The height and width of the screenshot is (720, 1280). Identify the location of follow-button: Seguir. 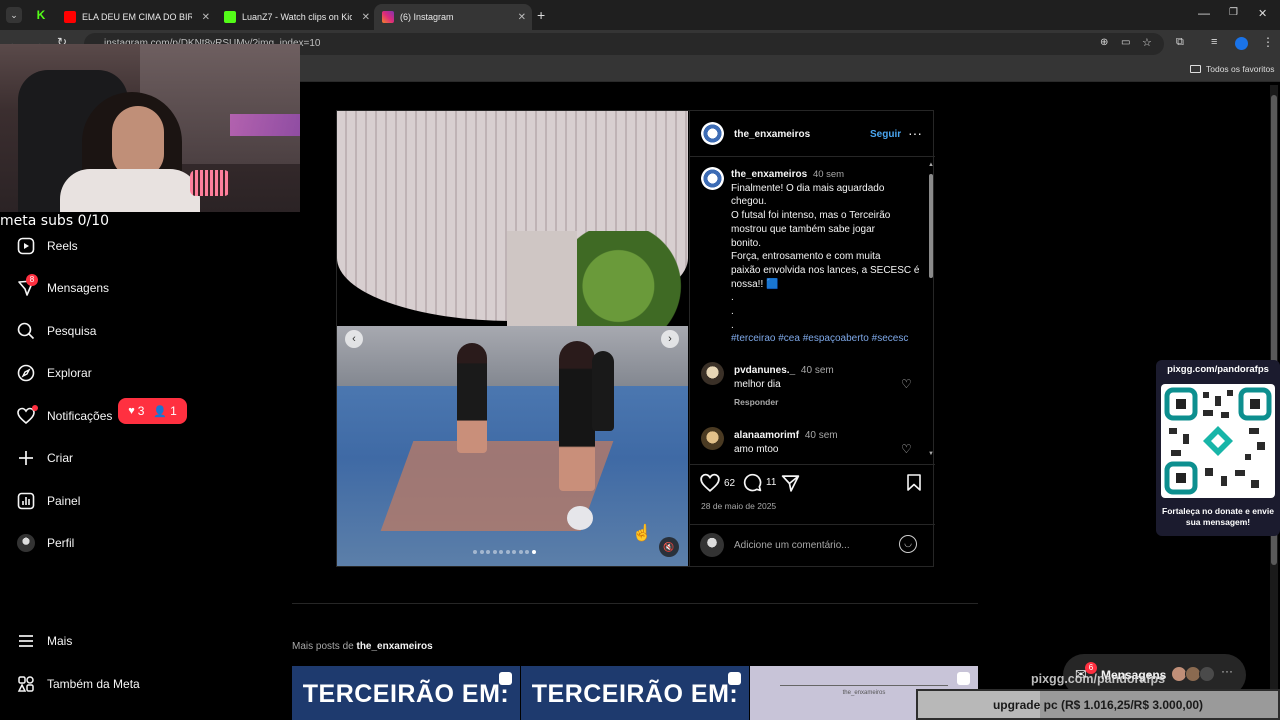
(885, 134).